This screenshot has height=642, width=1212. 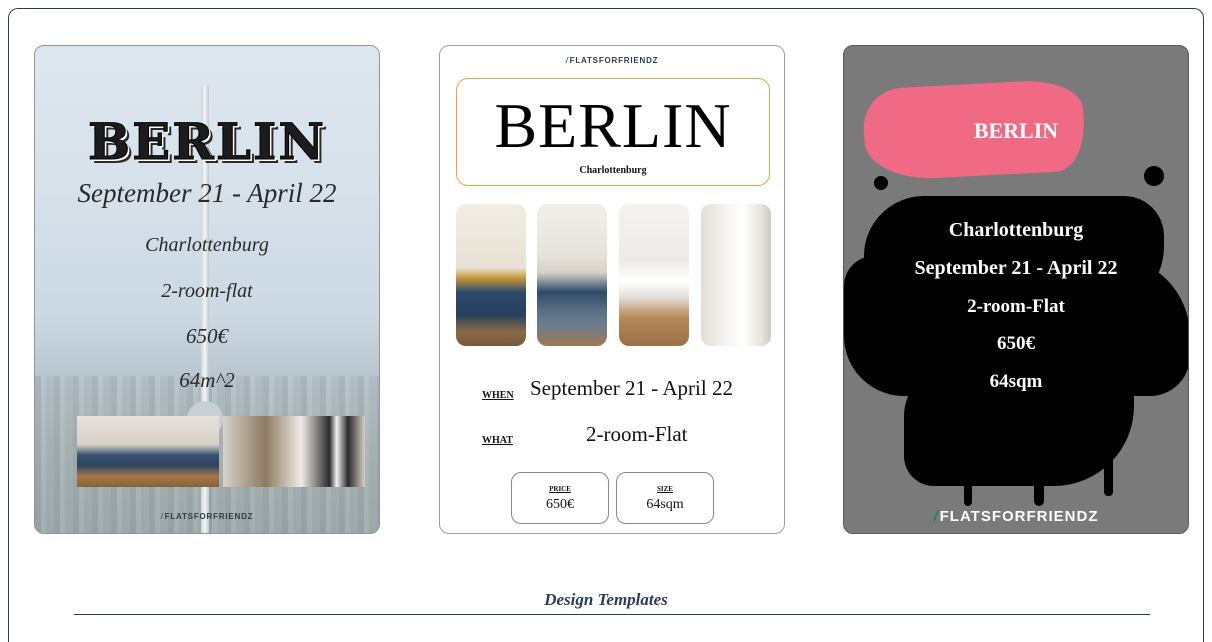 I want to click on price-box: PRICE 650€, so click(x=560, y=498).